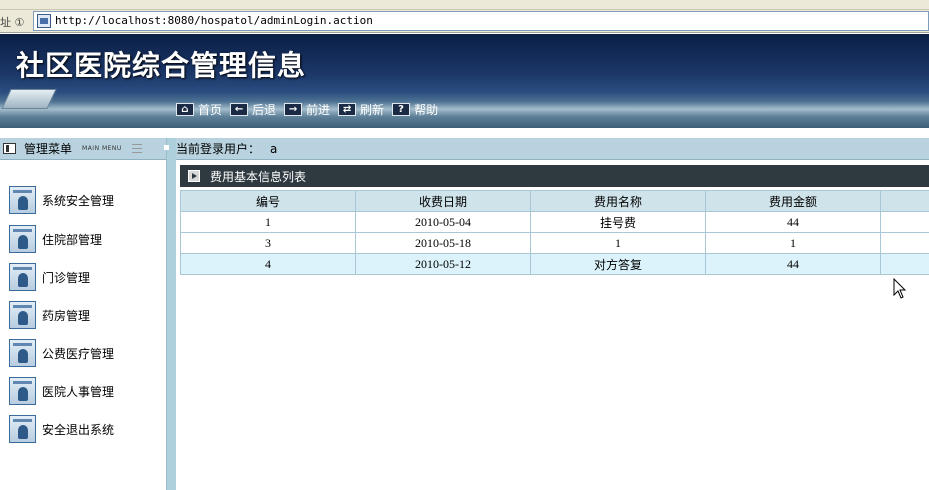 This screenshot has height=490, width=929. I want to click on nav-back: ← 后退, so click(253, 109).